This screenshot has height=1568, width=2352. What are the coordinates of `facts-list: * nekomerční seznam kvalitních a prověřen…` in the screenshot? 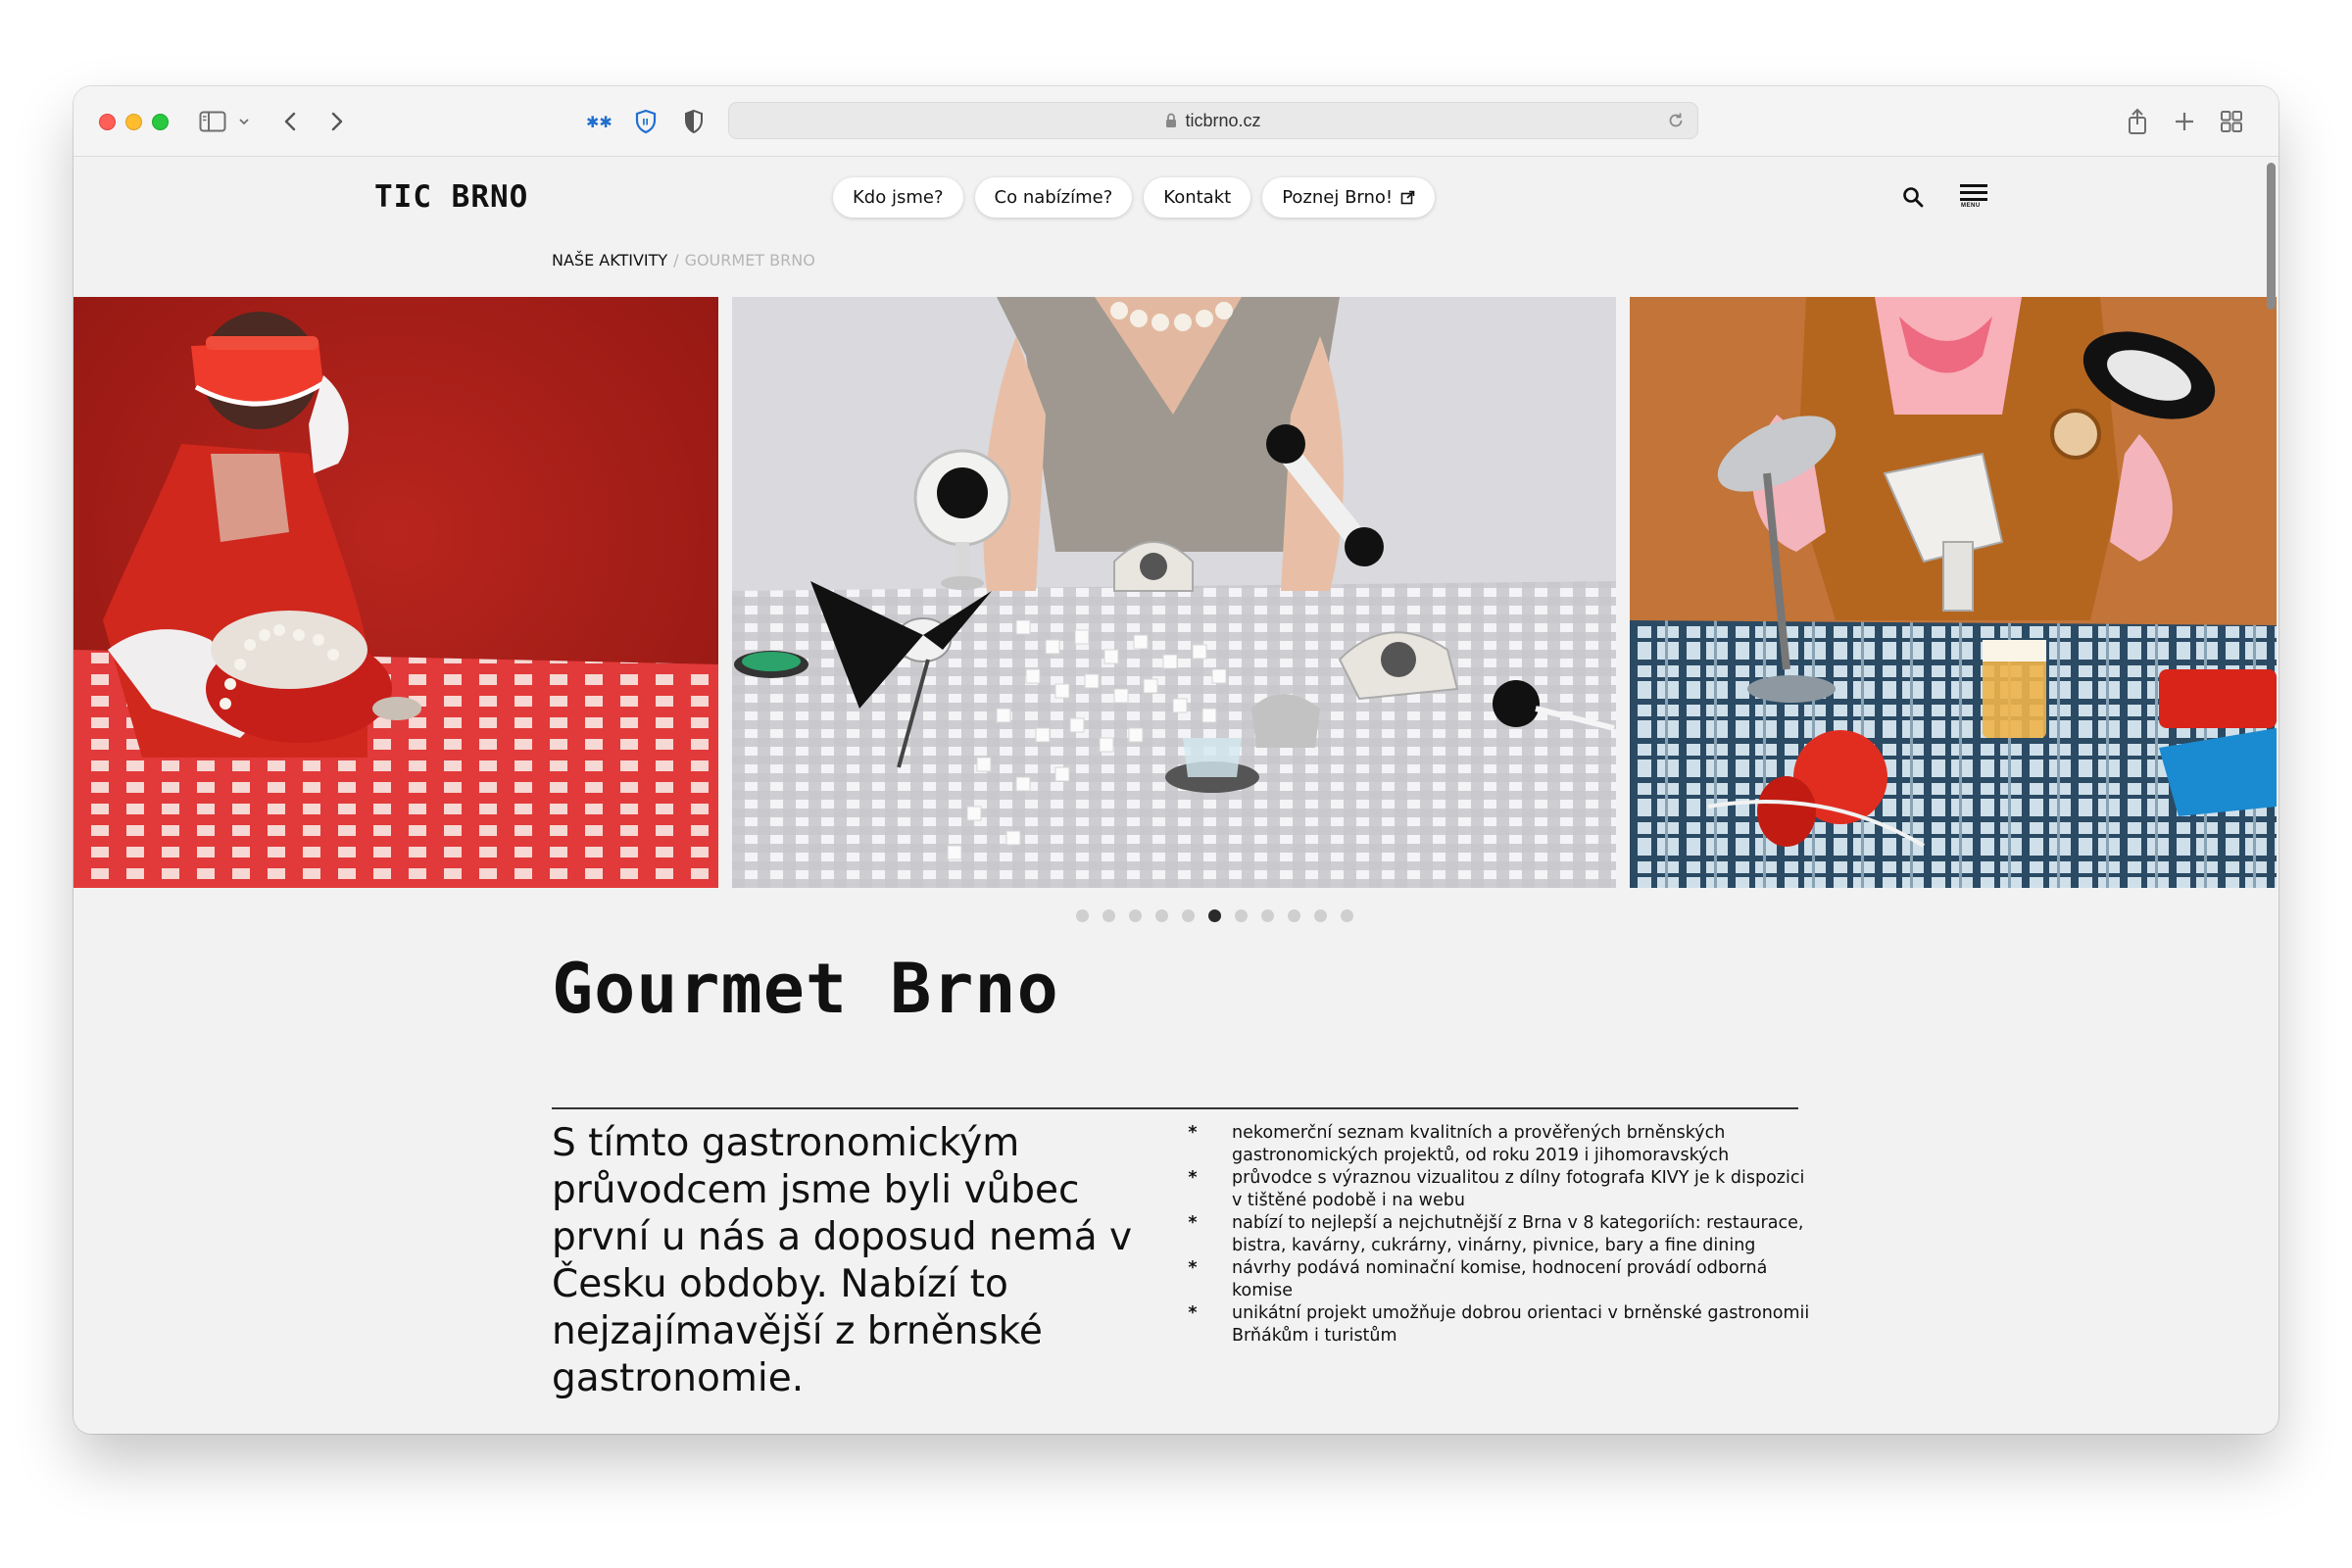 It's located at (1496, 1235).